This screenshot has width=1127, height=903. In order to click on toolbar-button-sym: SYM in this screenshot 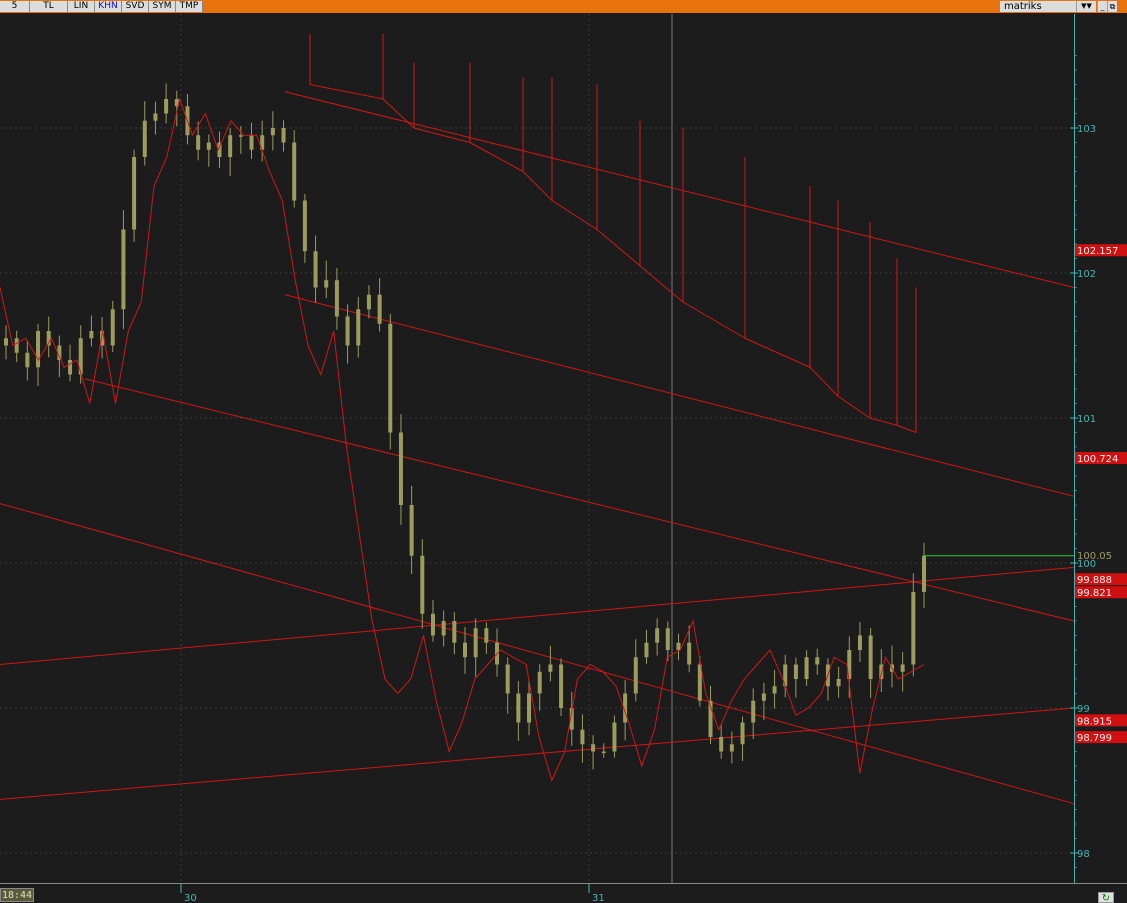, I will do `click(162, 6)`.